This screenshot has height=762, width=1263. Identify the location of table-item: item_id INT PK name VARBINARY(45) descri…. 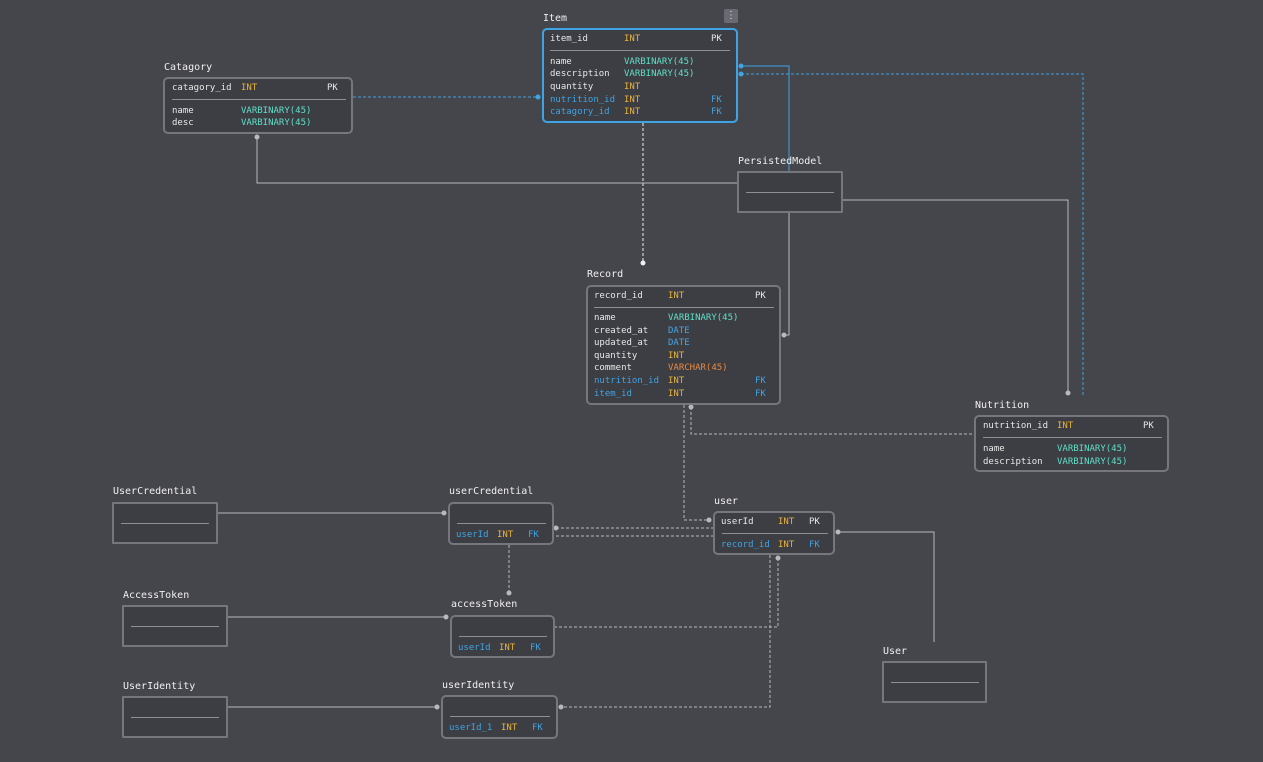
(640, 75).